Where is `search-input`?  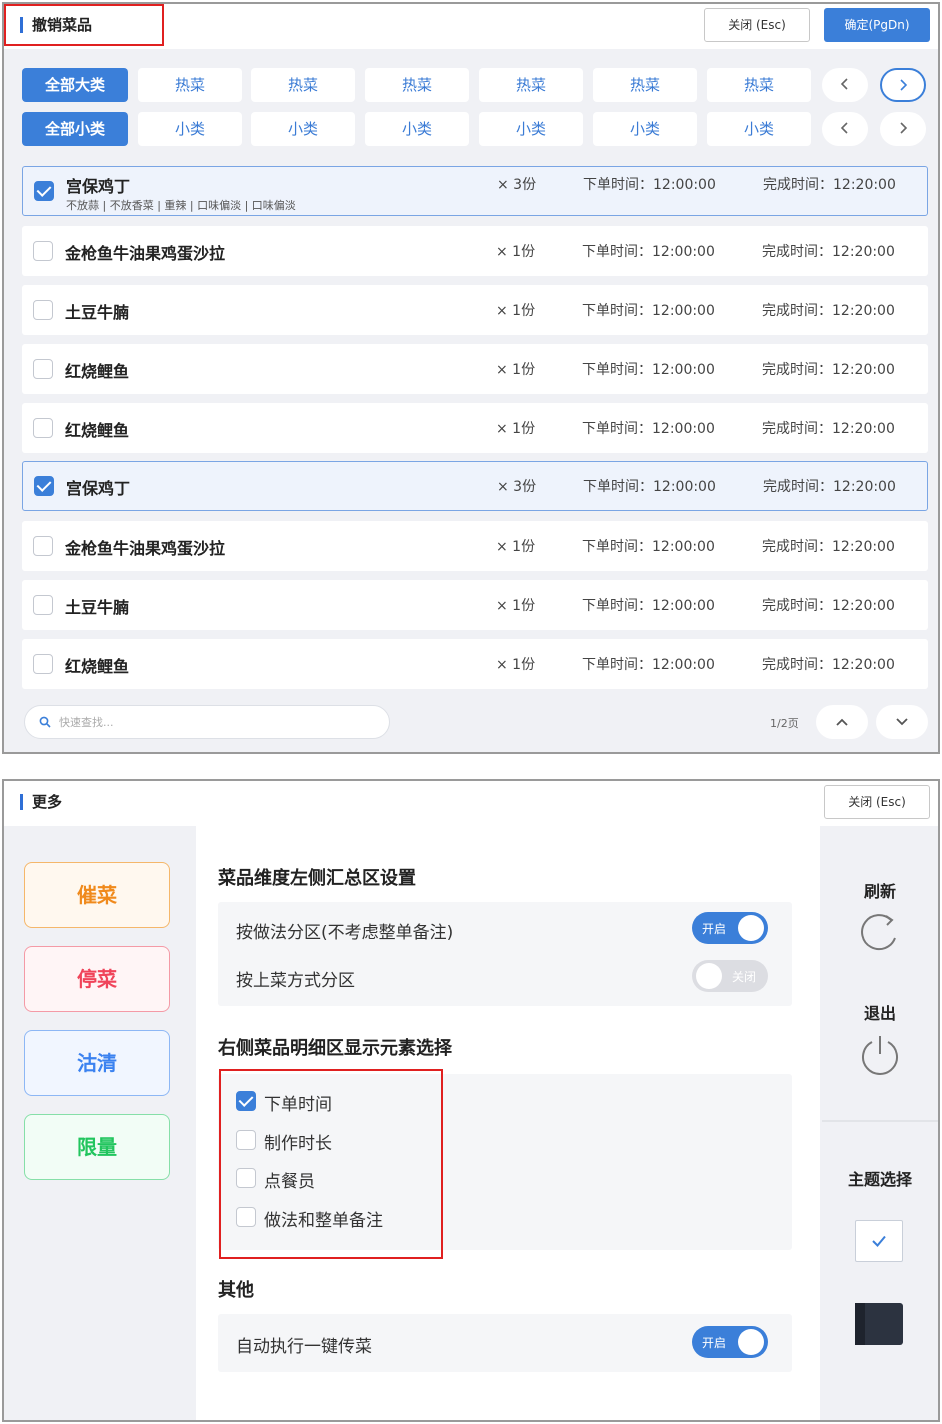 search-input is located at coordinates (214, 722).